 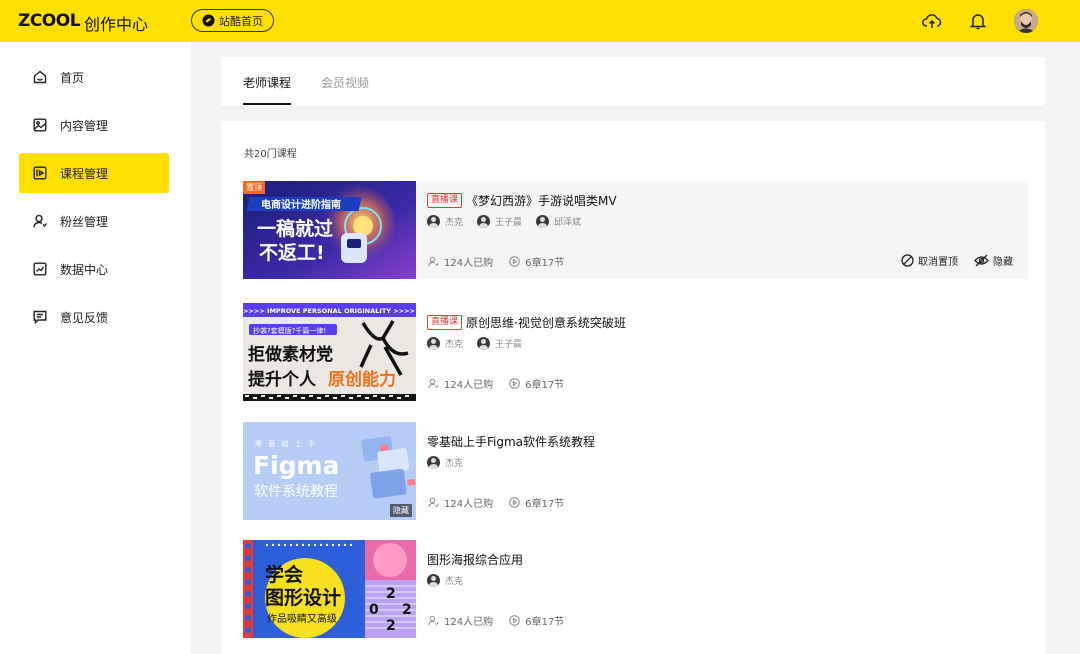 What do you see at coordinates (981, 260) in the screenshot?
I see `eye-off-icon` at bounding box center [981, 260].